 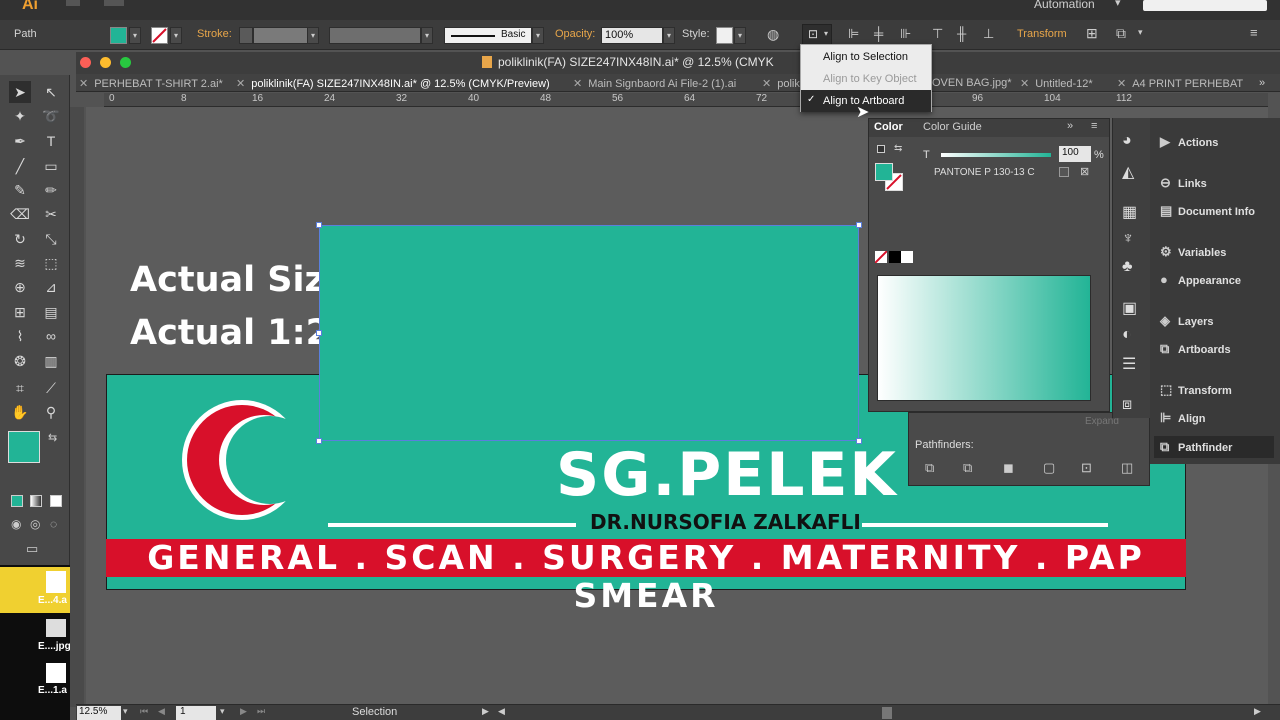 What do you see at coordinates (996, 155) in the screenshot?
I see `tint-slider` at bounding box center [996, 155].